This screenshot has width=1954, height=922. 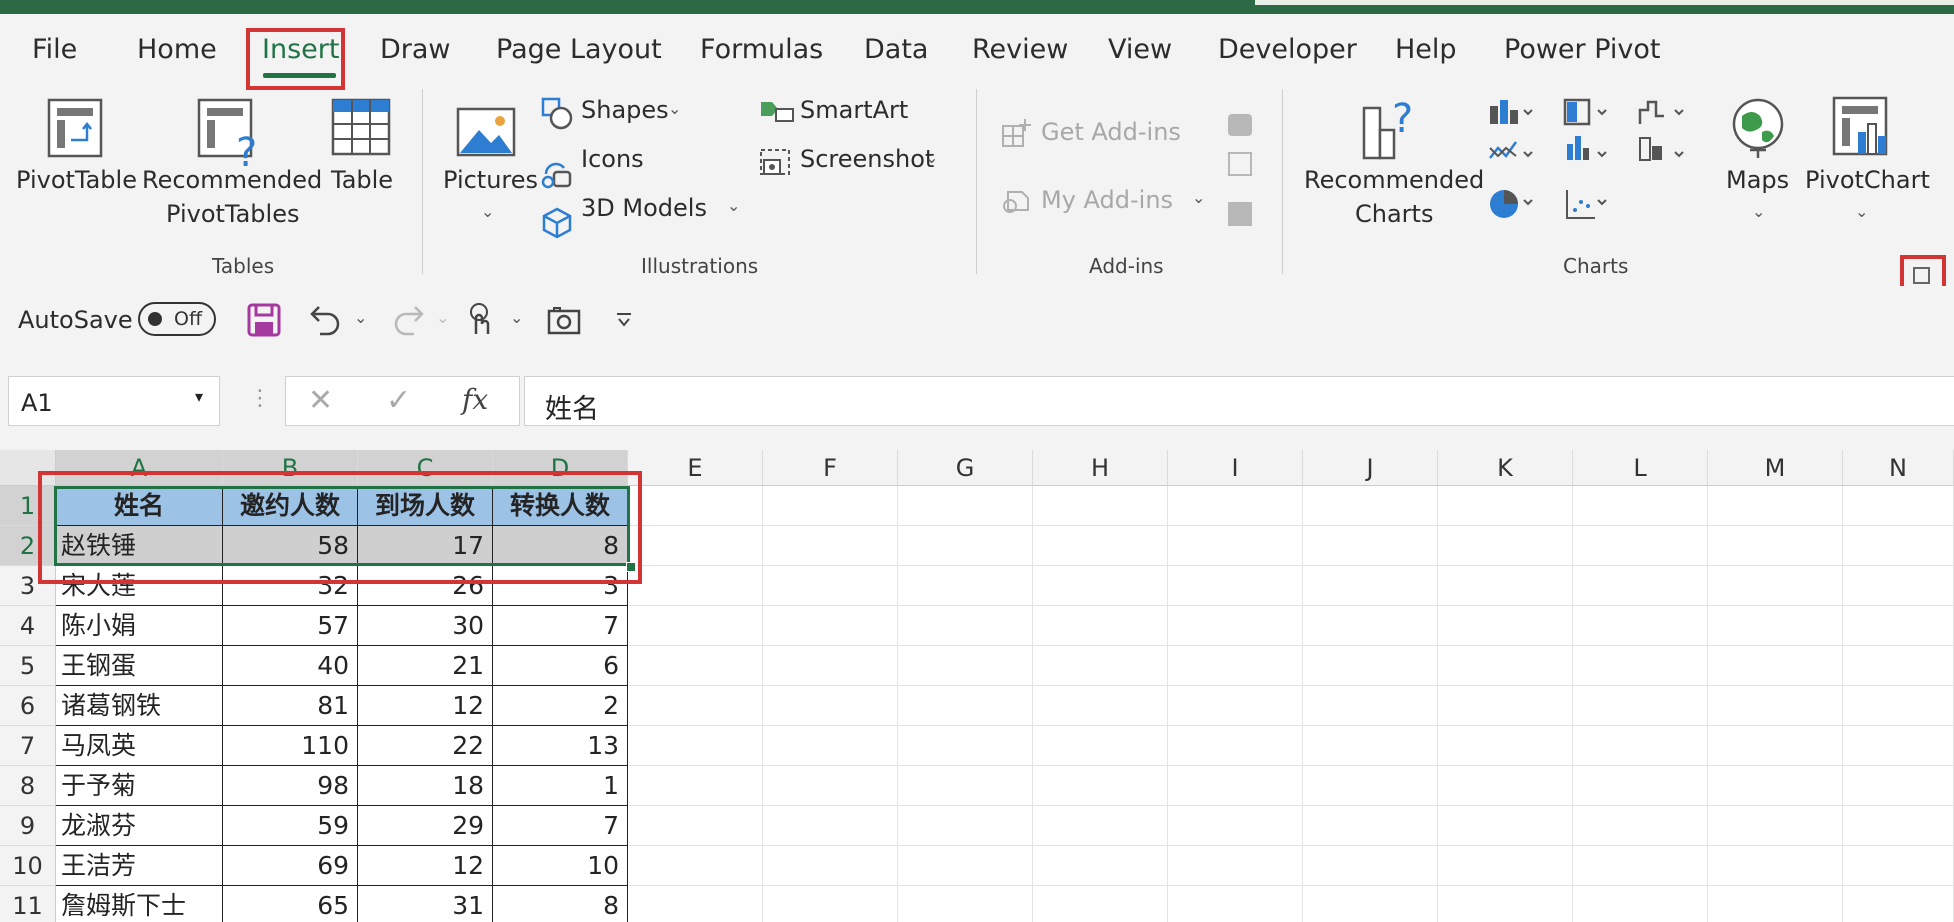 What do you see at coordinates (360, 317) in the screenshot?
I see `undo-chevron-down-icon: ⌄` at bounding box center [360, 317].